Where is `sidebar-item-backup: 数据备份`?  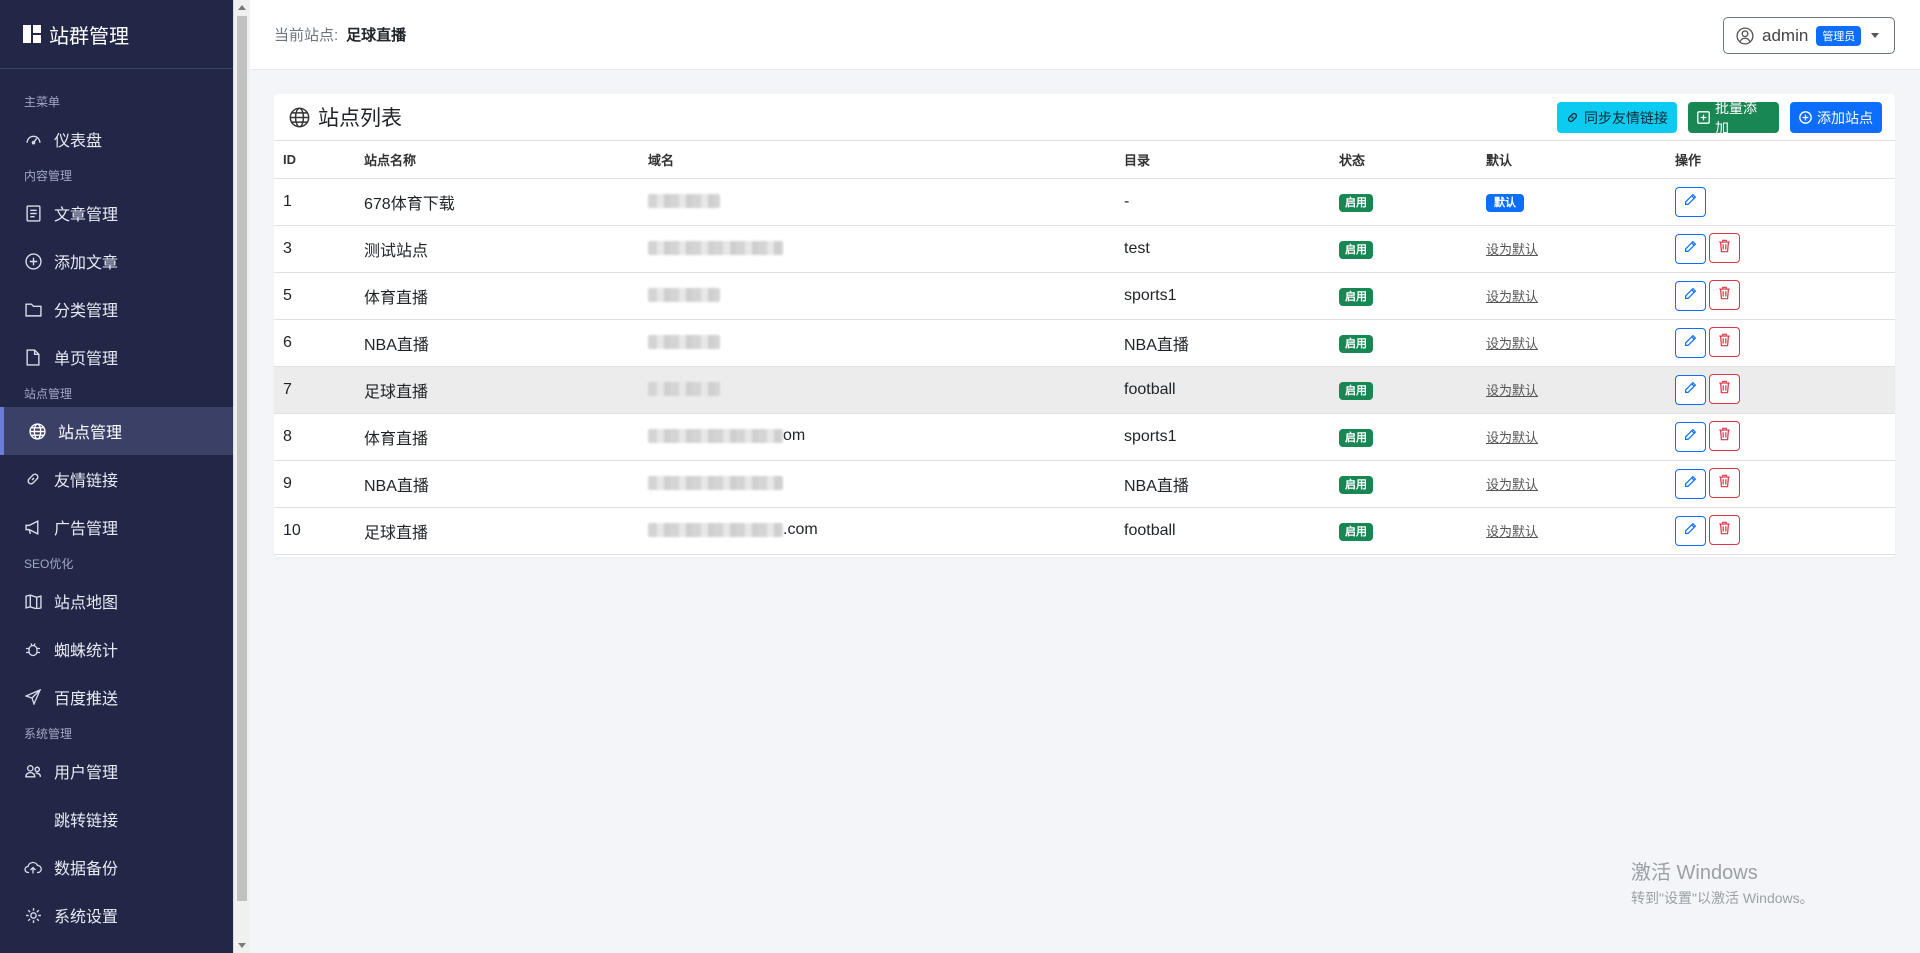 sidebar-item-backup: 数据备份 is located at coordinates (116, 867).